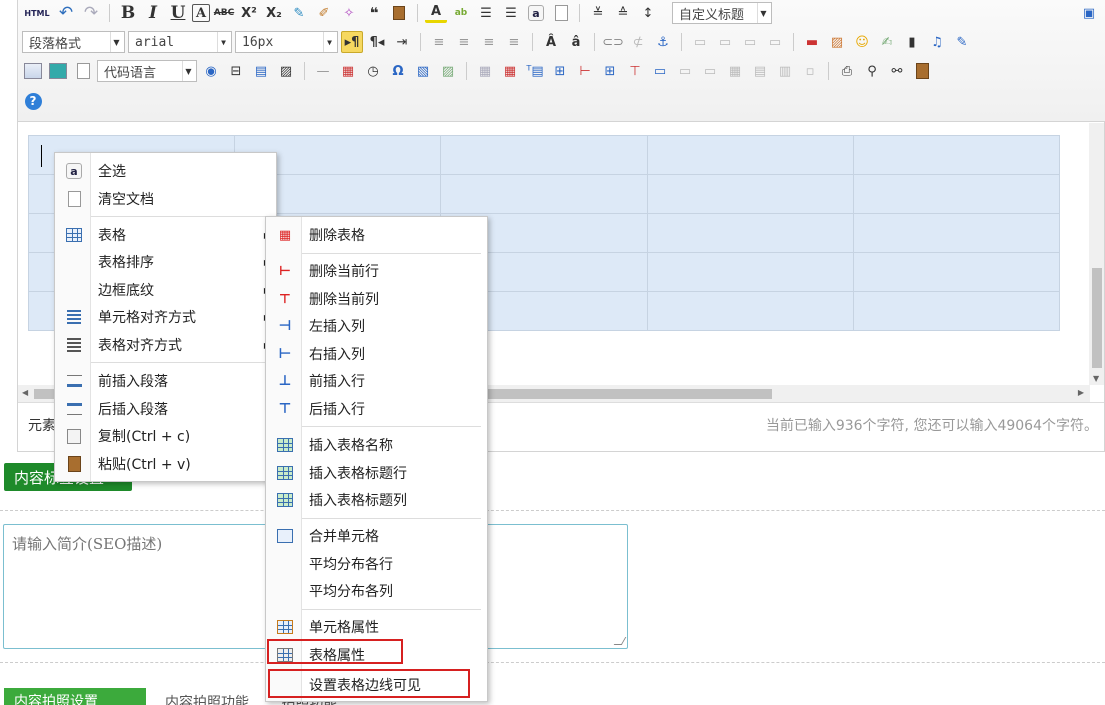 This screenshot has width=1105, height=705. I want to click on row-spacing-top-icon: ≚, so click(598, 13).